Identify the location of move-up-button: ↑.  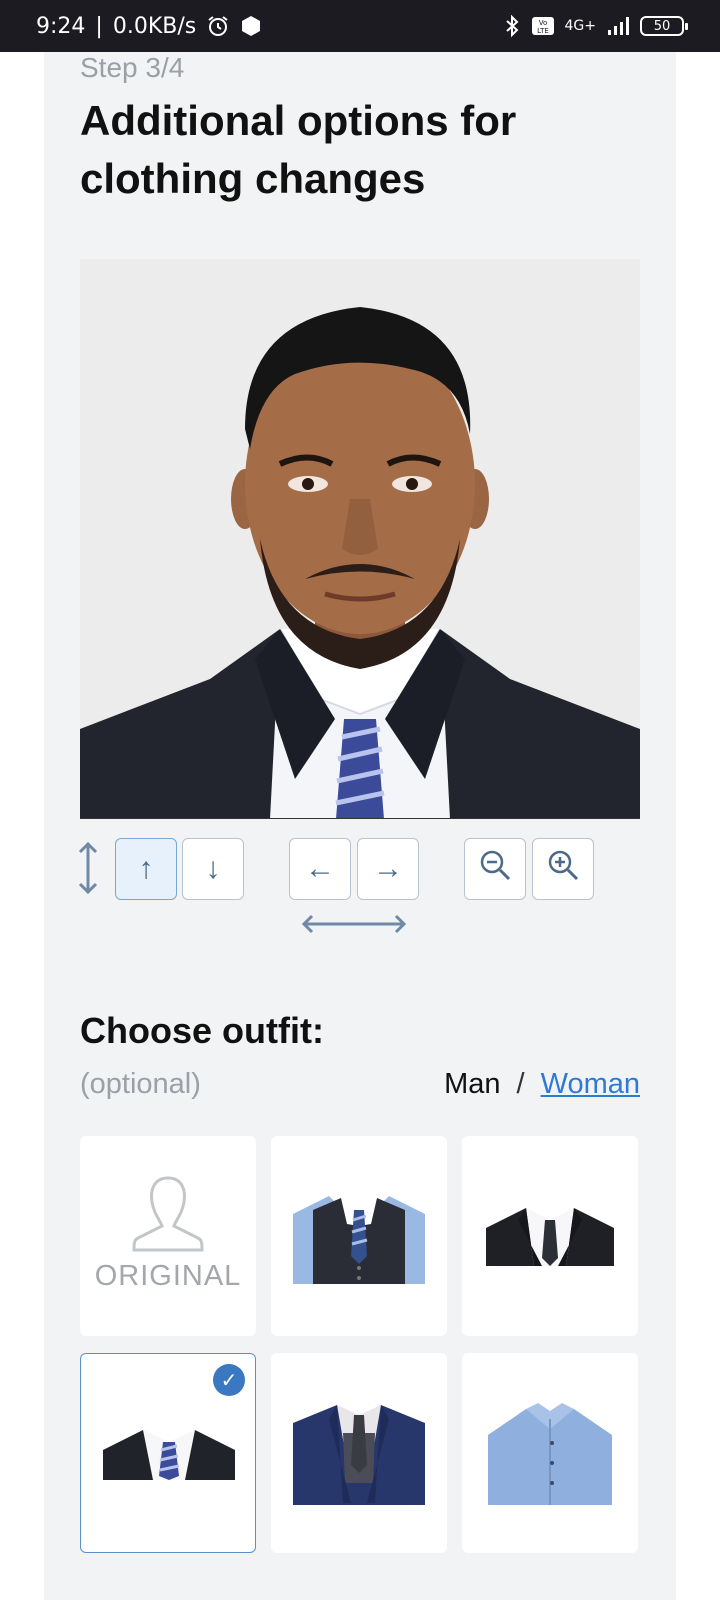
(146, 869).